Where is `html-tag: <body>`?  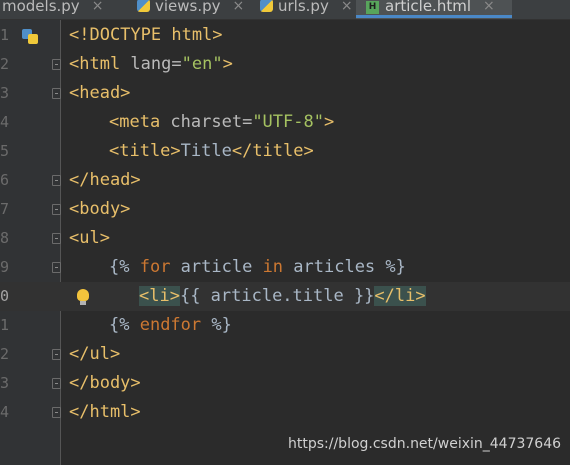
html-tag: <body> is located at coordinates (100, 209).